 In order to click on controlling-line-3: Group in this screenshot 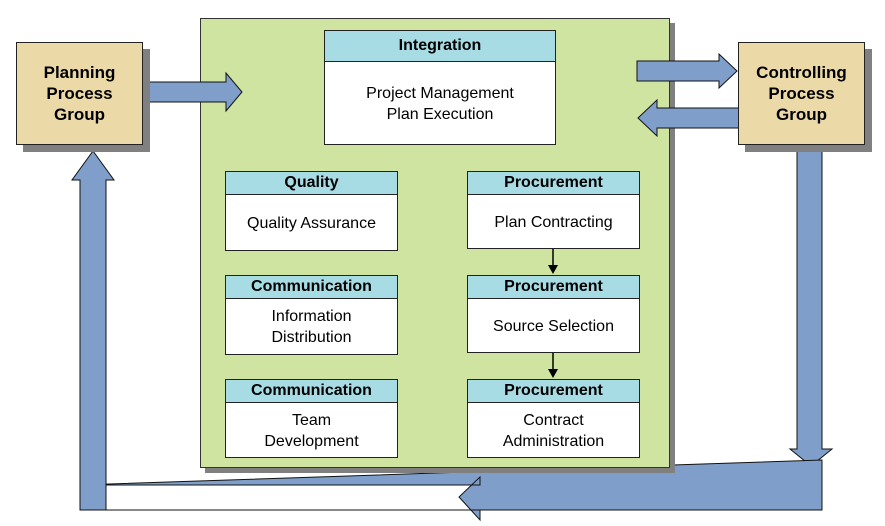, I will do `click(801, 114)`.